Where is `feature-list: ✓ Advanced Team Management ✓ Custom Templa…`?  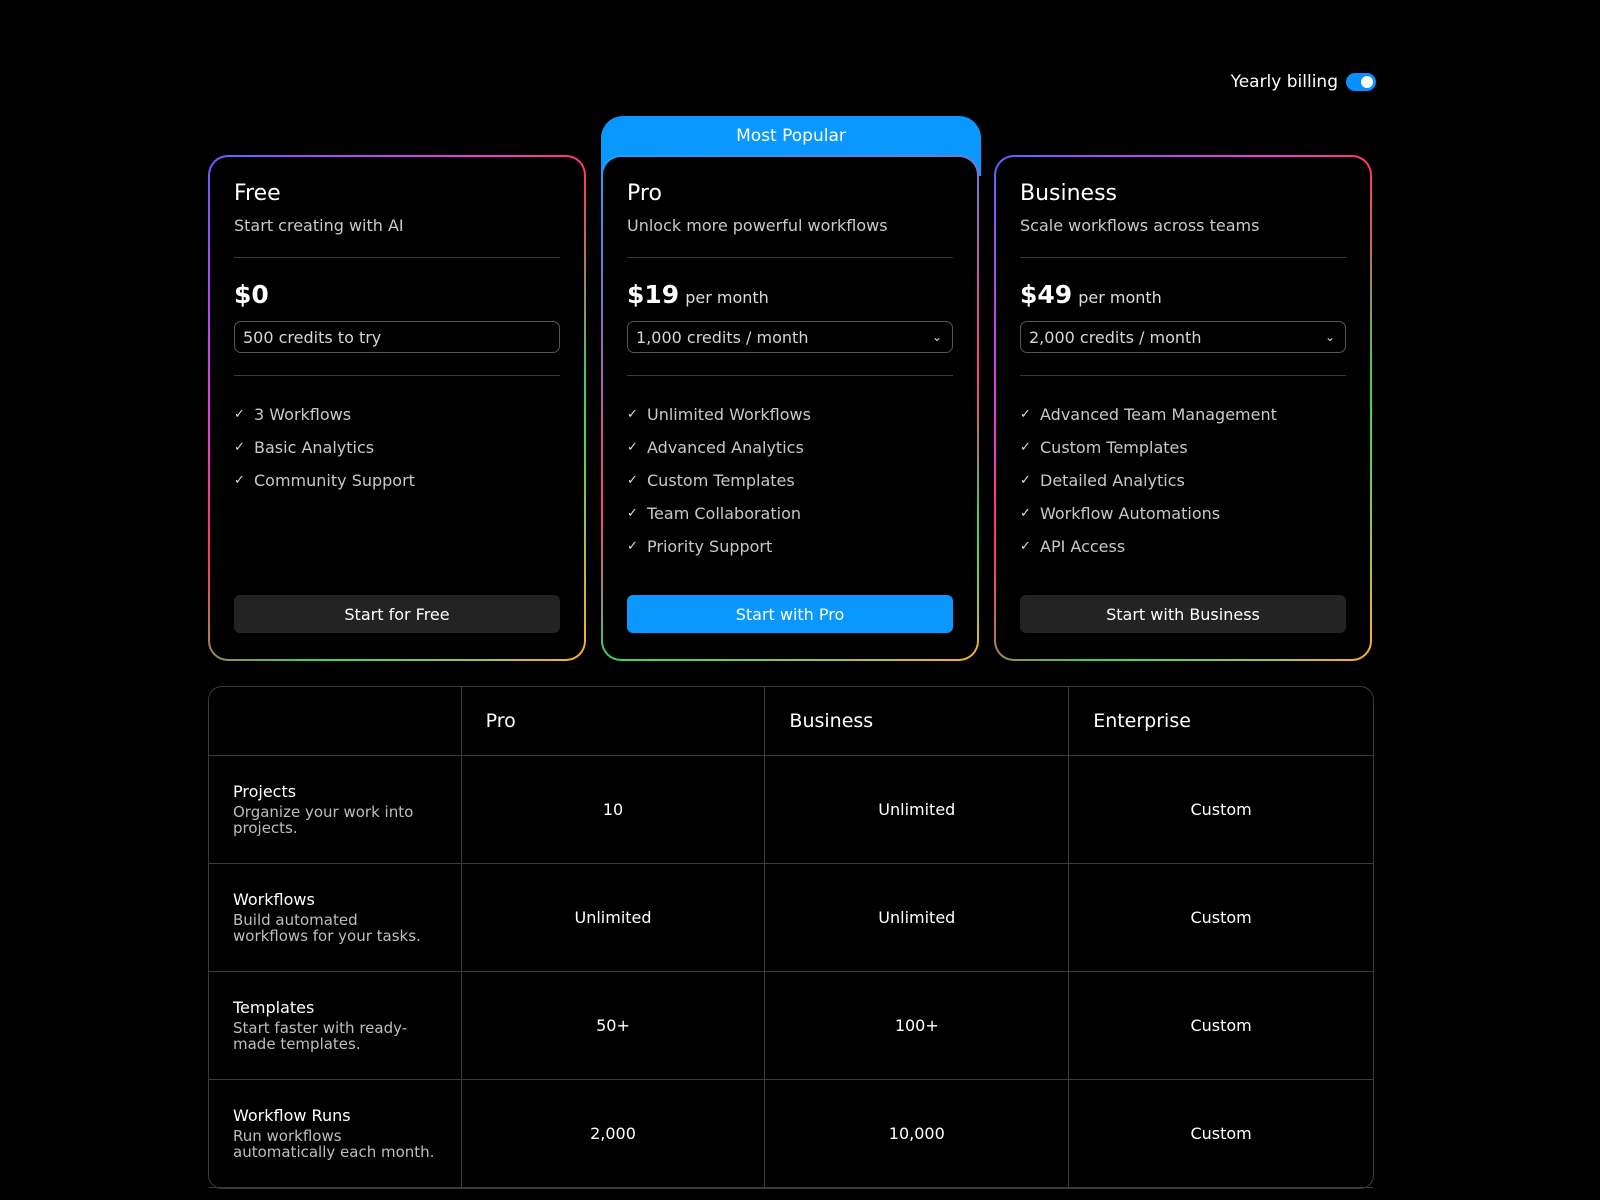 feature-list: ✓ Advanced Team Management ✓ Custom Templa… is located at coordinates (1183, 480).